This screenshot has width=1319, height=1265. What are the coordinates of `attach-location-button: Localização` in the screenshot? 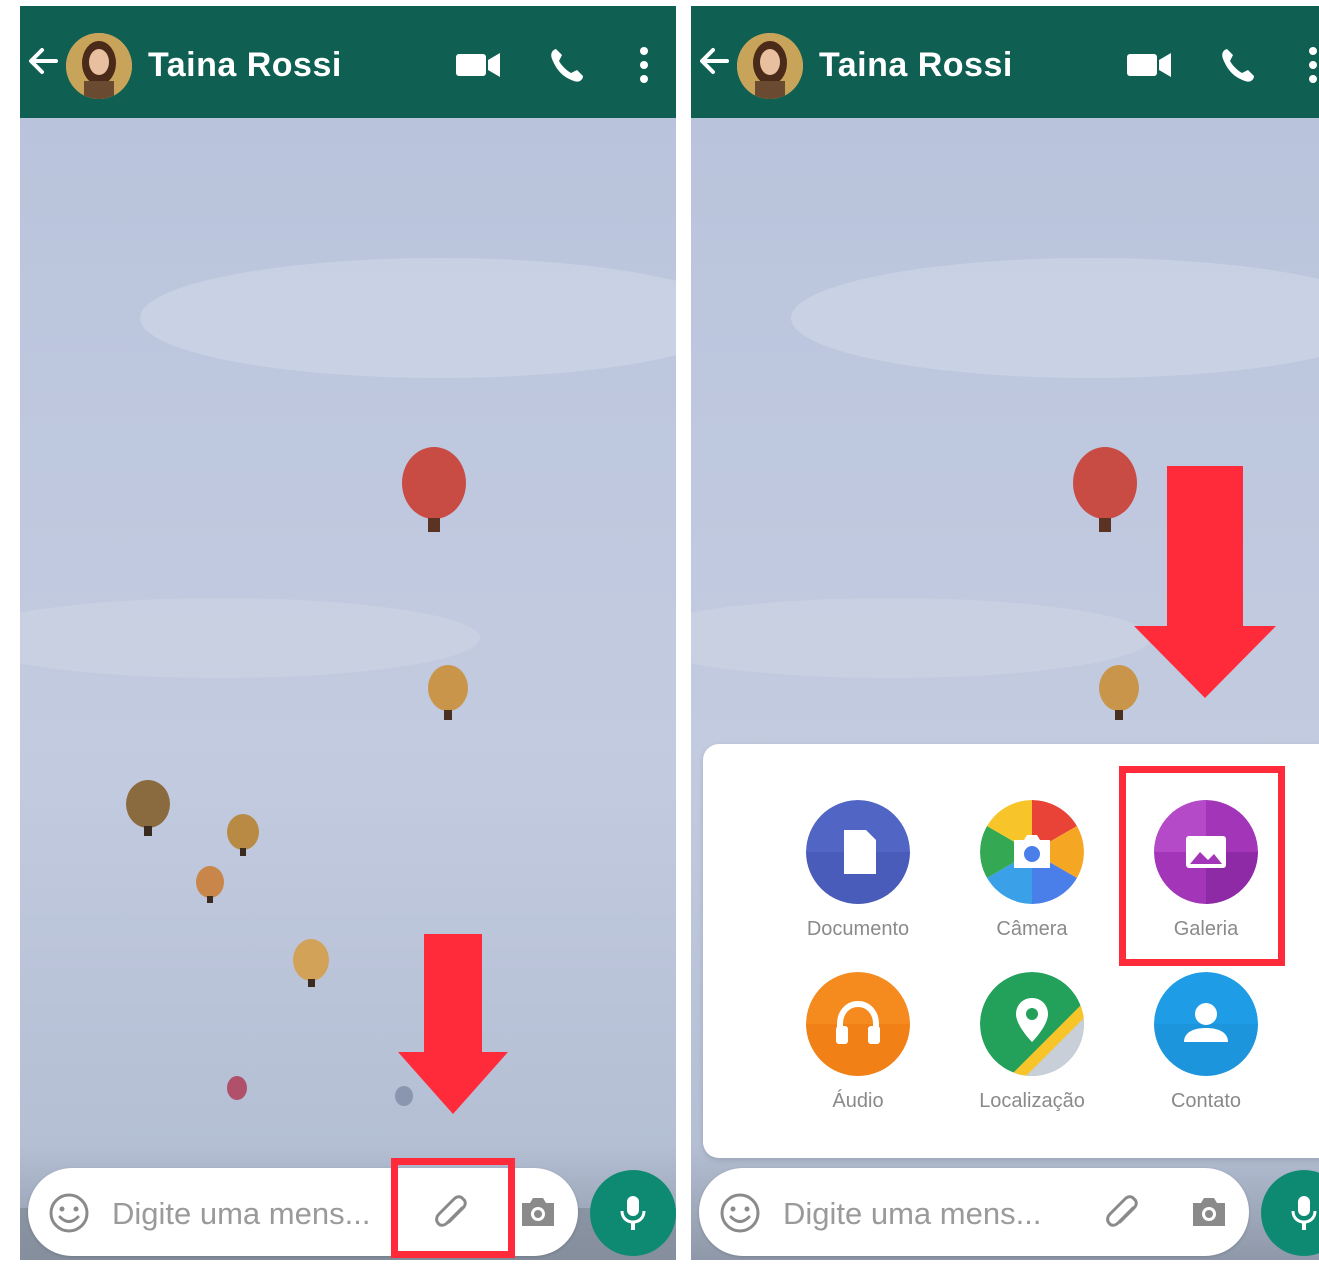 It's located at (1032, 1042).